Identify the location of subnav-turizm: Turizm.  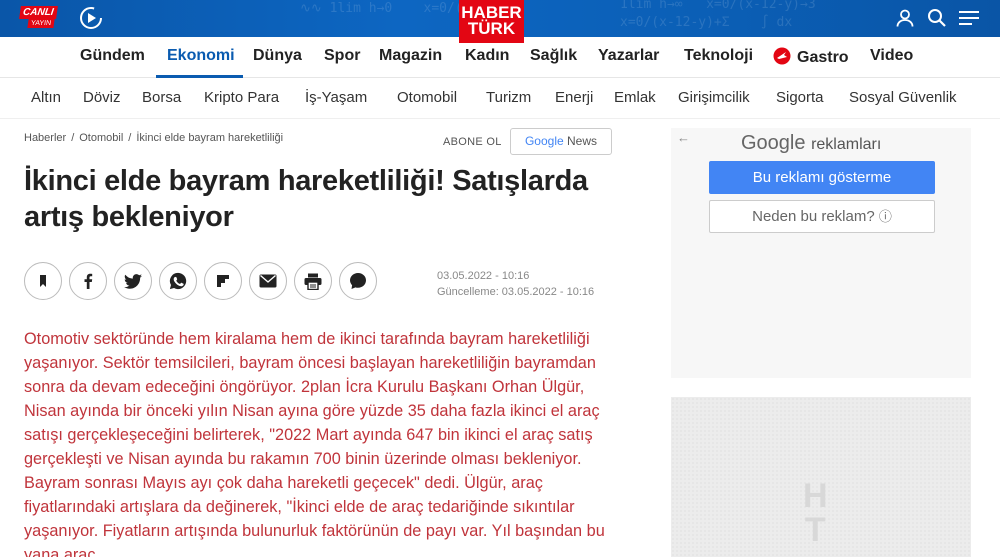
(508, 97).